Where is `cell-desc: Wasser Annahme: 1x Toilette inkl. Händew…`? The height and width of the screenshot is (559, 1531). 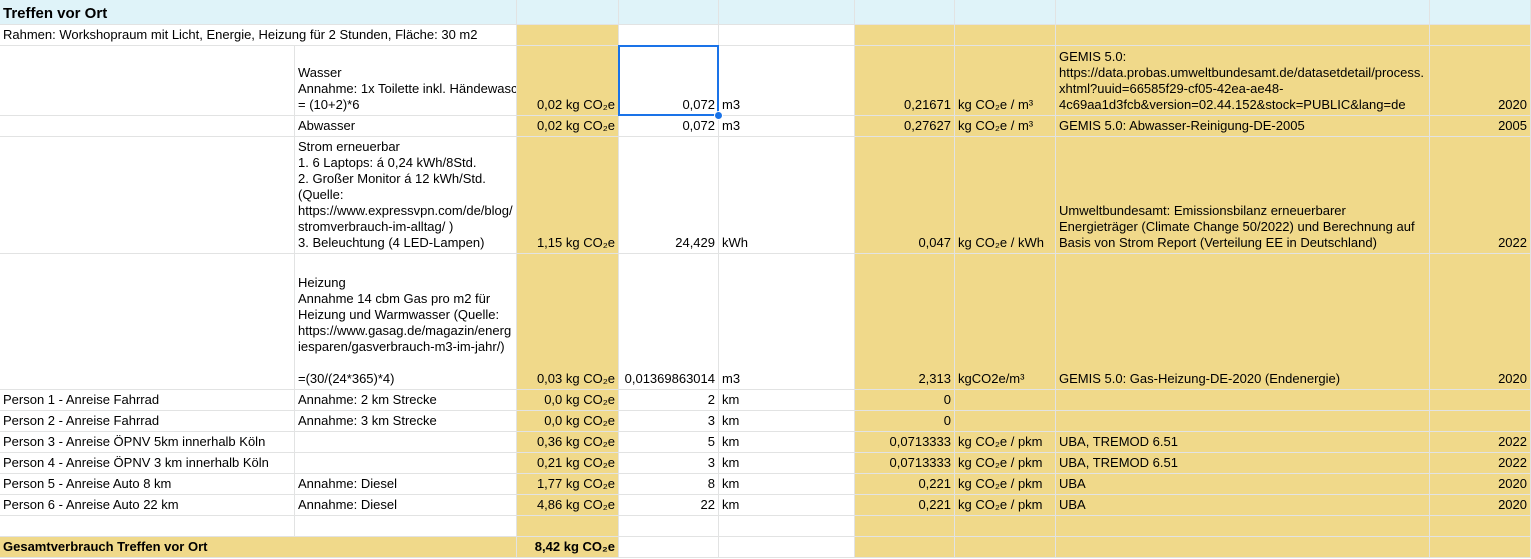
cell-desc: Wasser Annahme: 1x Toilette inkl. Händew… is located at coordinates (406, 81).